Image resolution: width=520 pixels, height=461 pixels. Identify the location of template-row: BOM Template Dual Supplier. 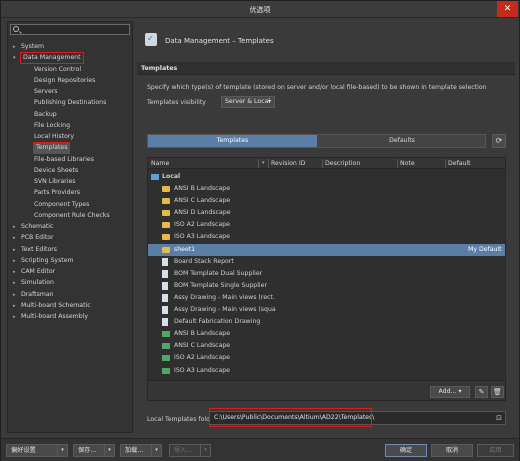
(326, 274).